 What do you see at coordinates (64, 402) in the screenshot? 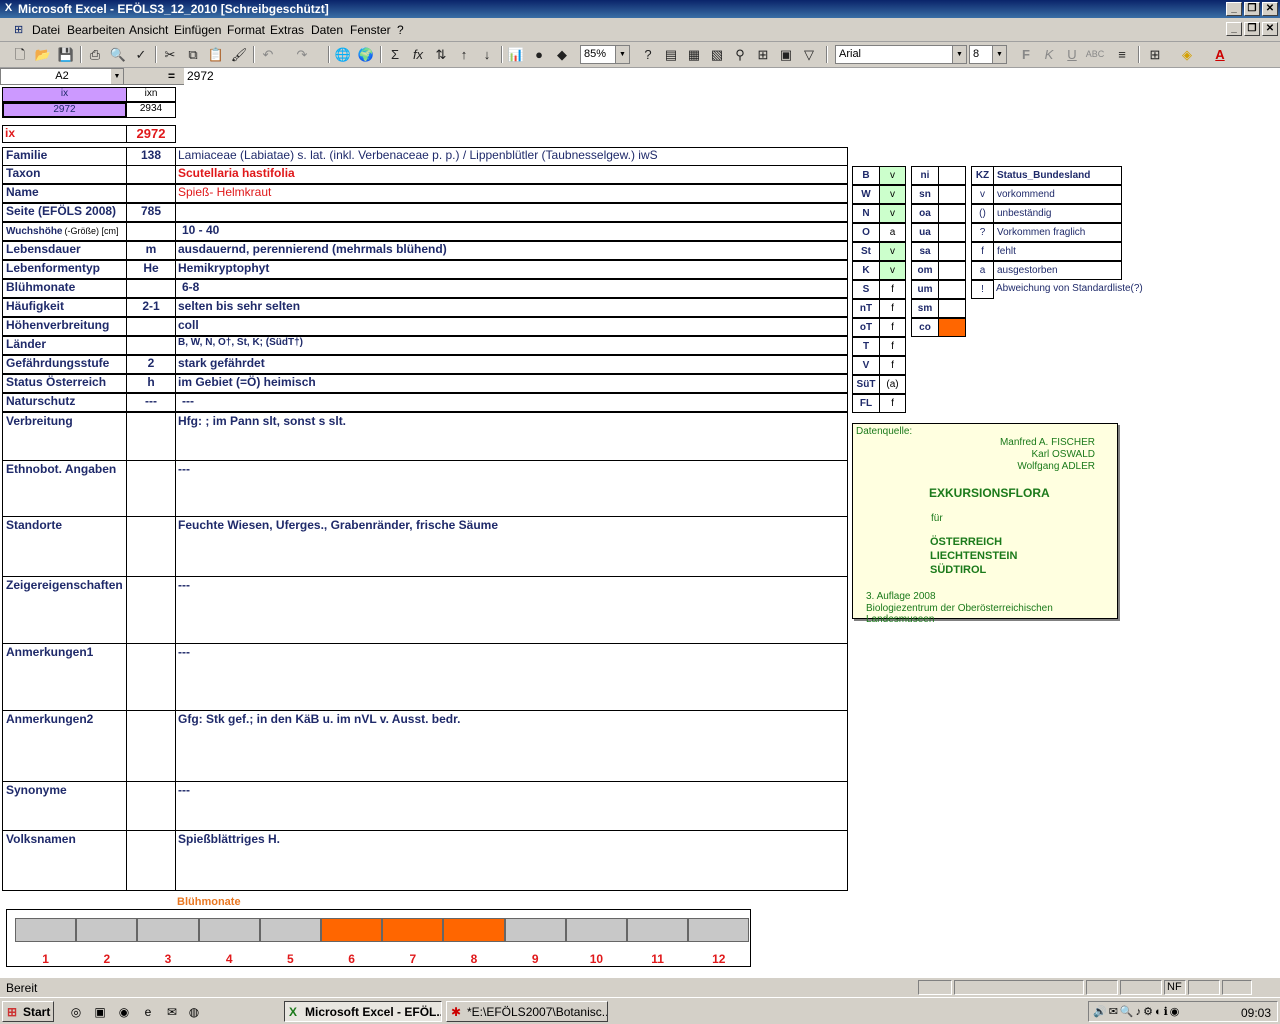
I see `row-label: Naturschutz` at bounding box center [64, 402].